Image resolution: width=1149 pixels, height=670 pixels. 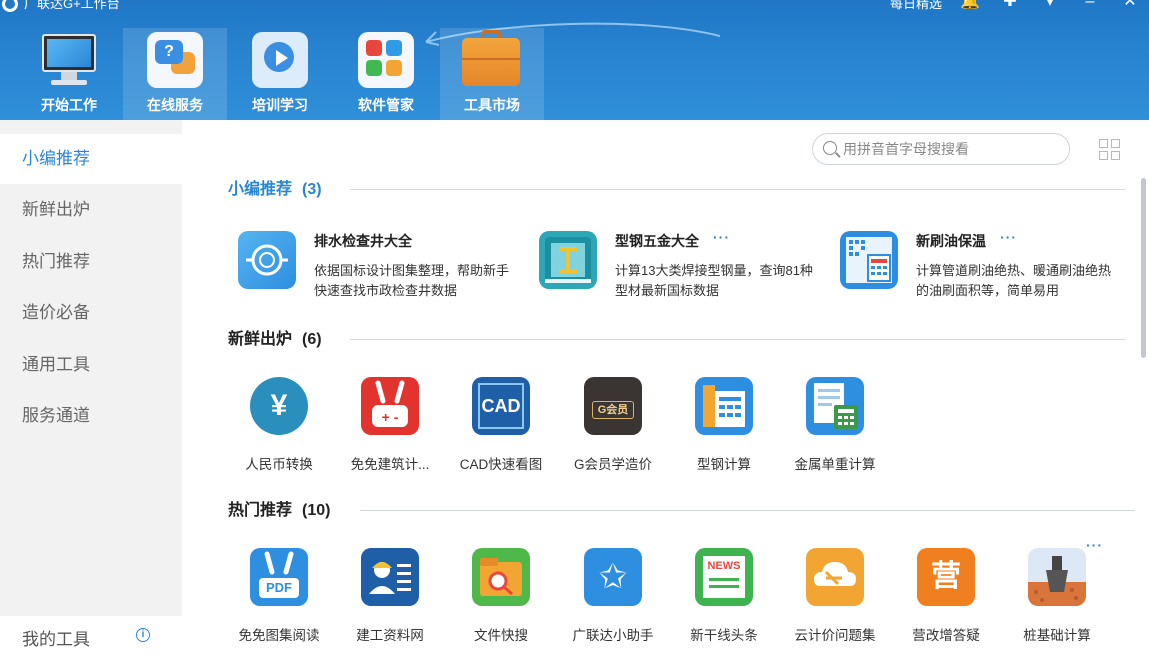 I want to click on rec-desc: 计算13大类焊接型钢量，查询81种型材最新国标数据, so click(x=714, y=280).